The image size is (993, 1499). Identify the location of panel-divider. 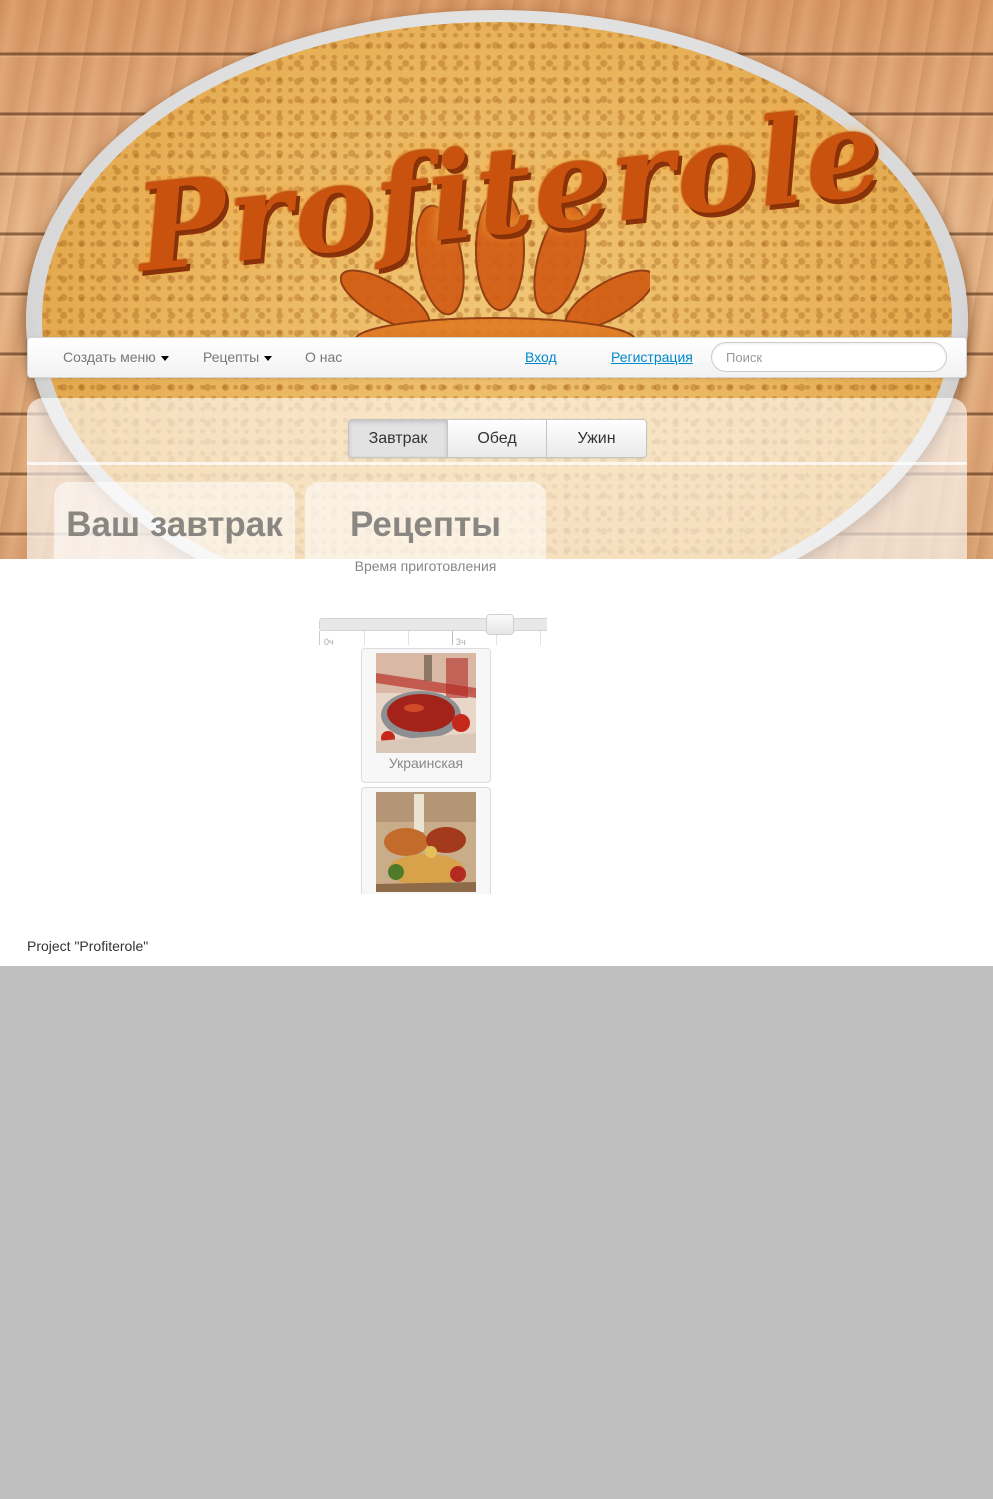
(497, 463).